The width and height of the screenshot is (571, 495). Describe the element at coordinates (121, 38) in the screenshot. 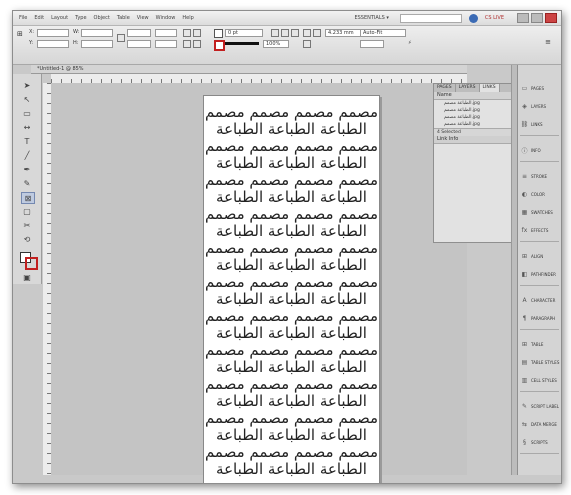

I see `constrain-proportions-icon` at that location.